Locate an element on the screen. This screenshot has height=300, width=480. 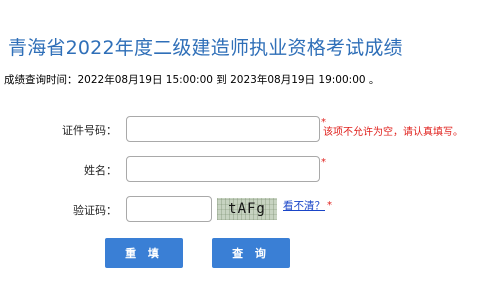
name-label: 姓名： is located at coordinates (100, 170).